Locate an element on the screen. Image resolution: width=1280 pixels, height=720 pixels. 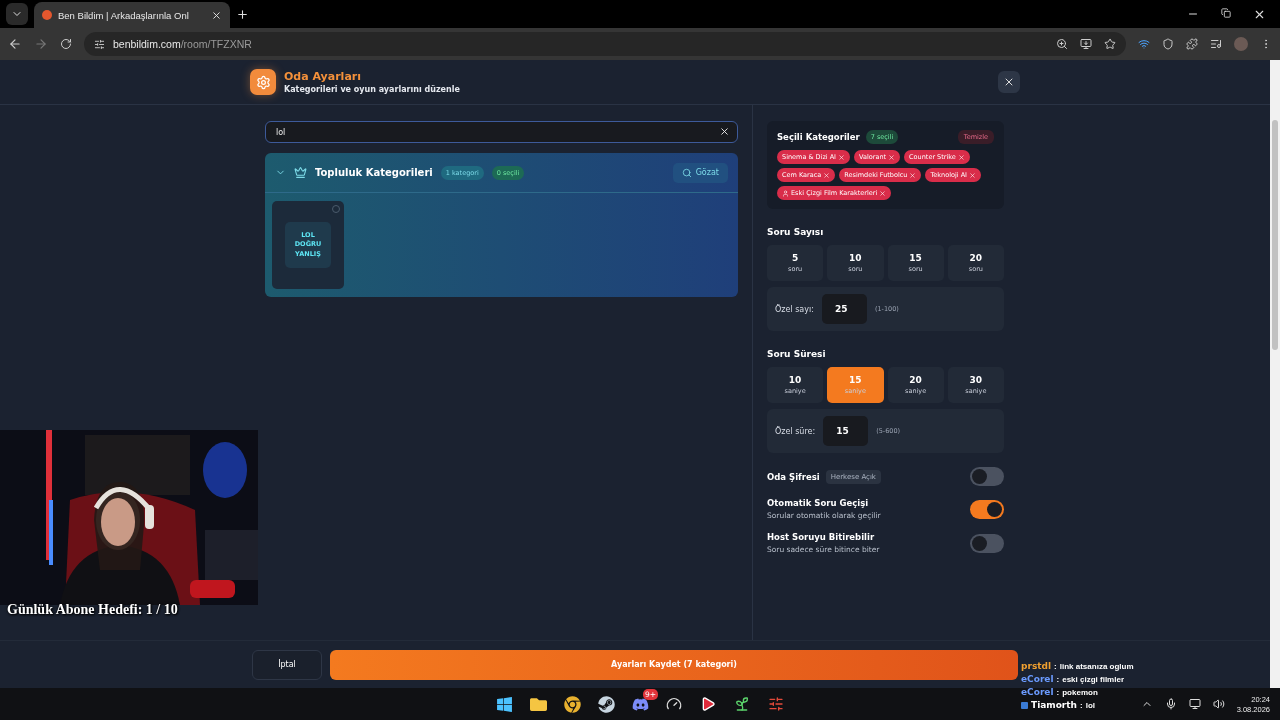
dialog-title: Oda Ayarları is located at coordinates (323, 76).